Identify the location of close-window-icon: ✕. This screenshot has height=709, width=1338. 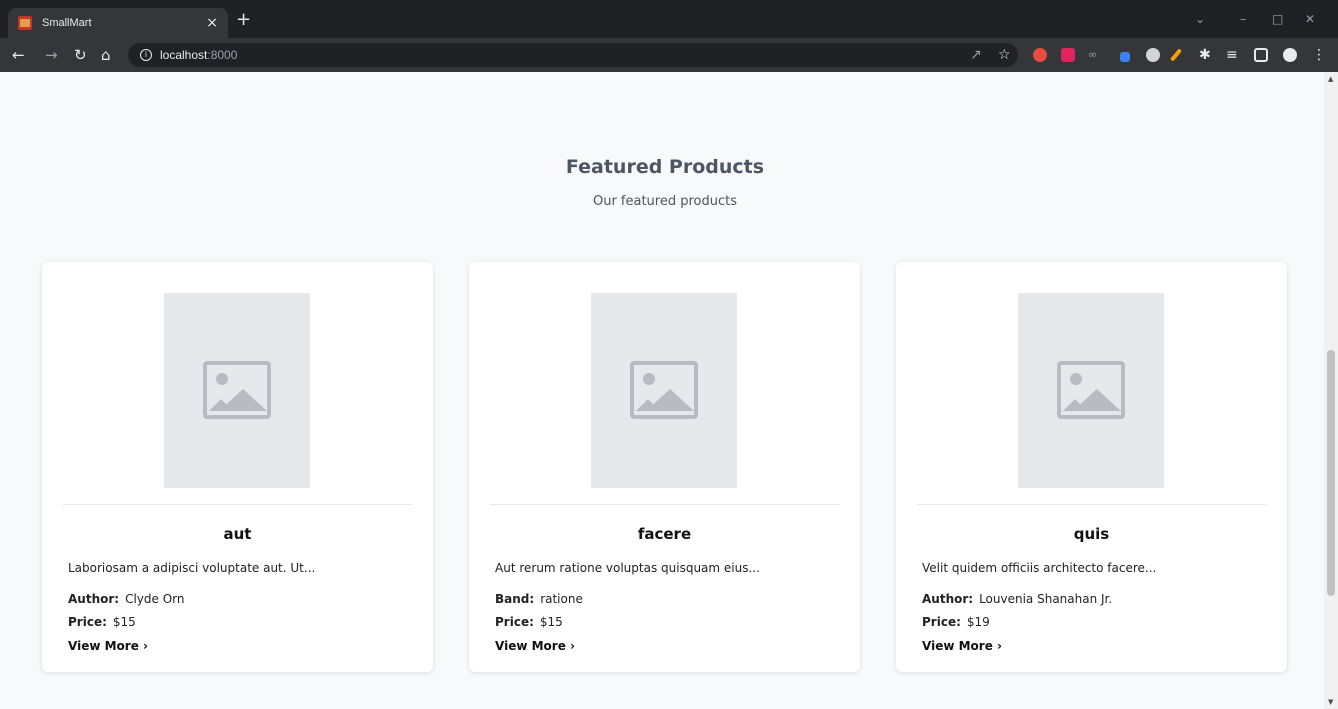
(1310, 19).